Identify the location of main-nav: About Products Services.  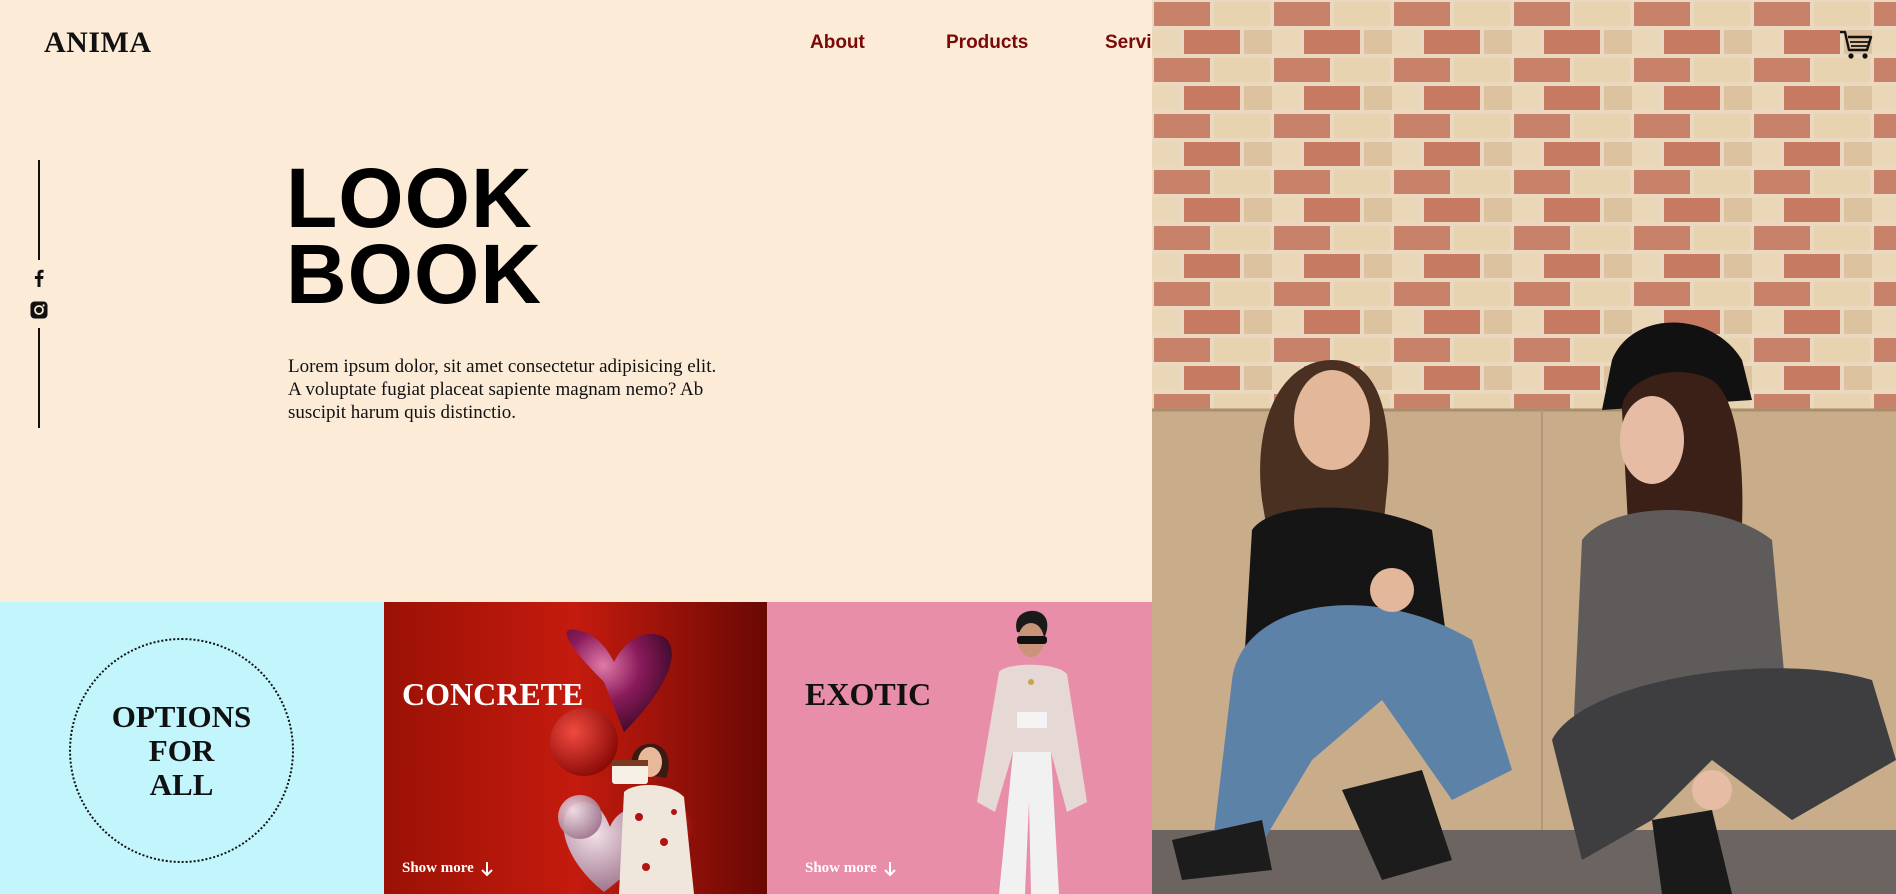
(591, 47).